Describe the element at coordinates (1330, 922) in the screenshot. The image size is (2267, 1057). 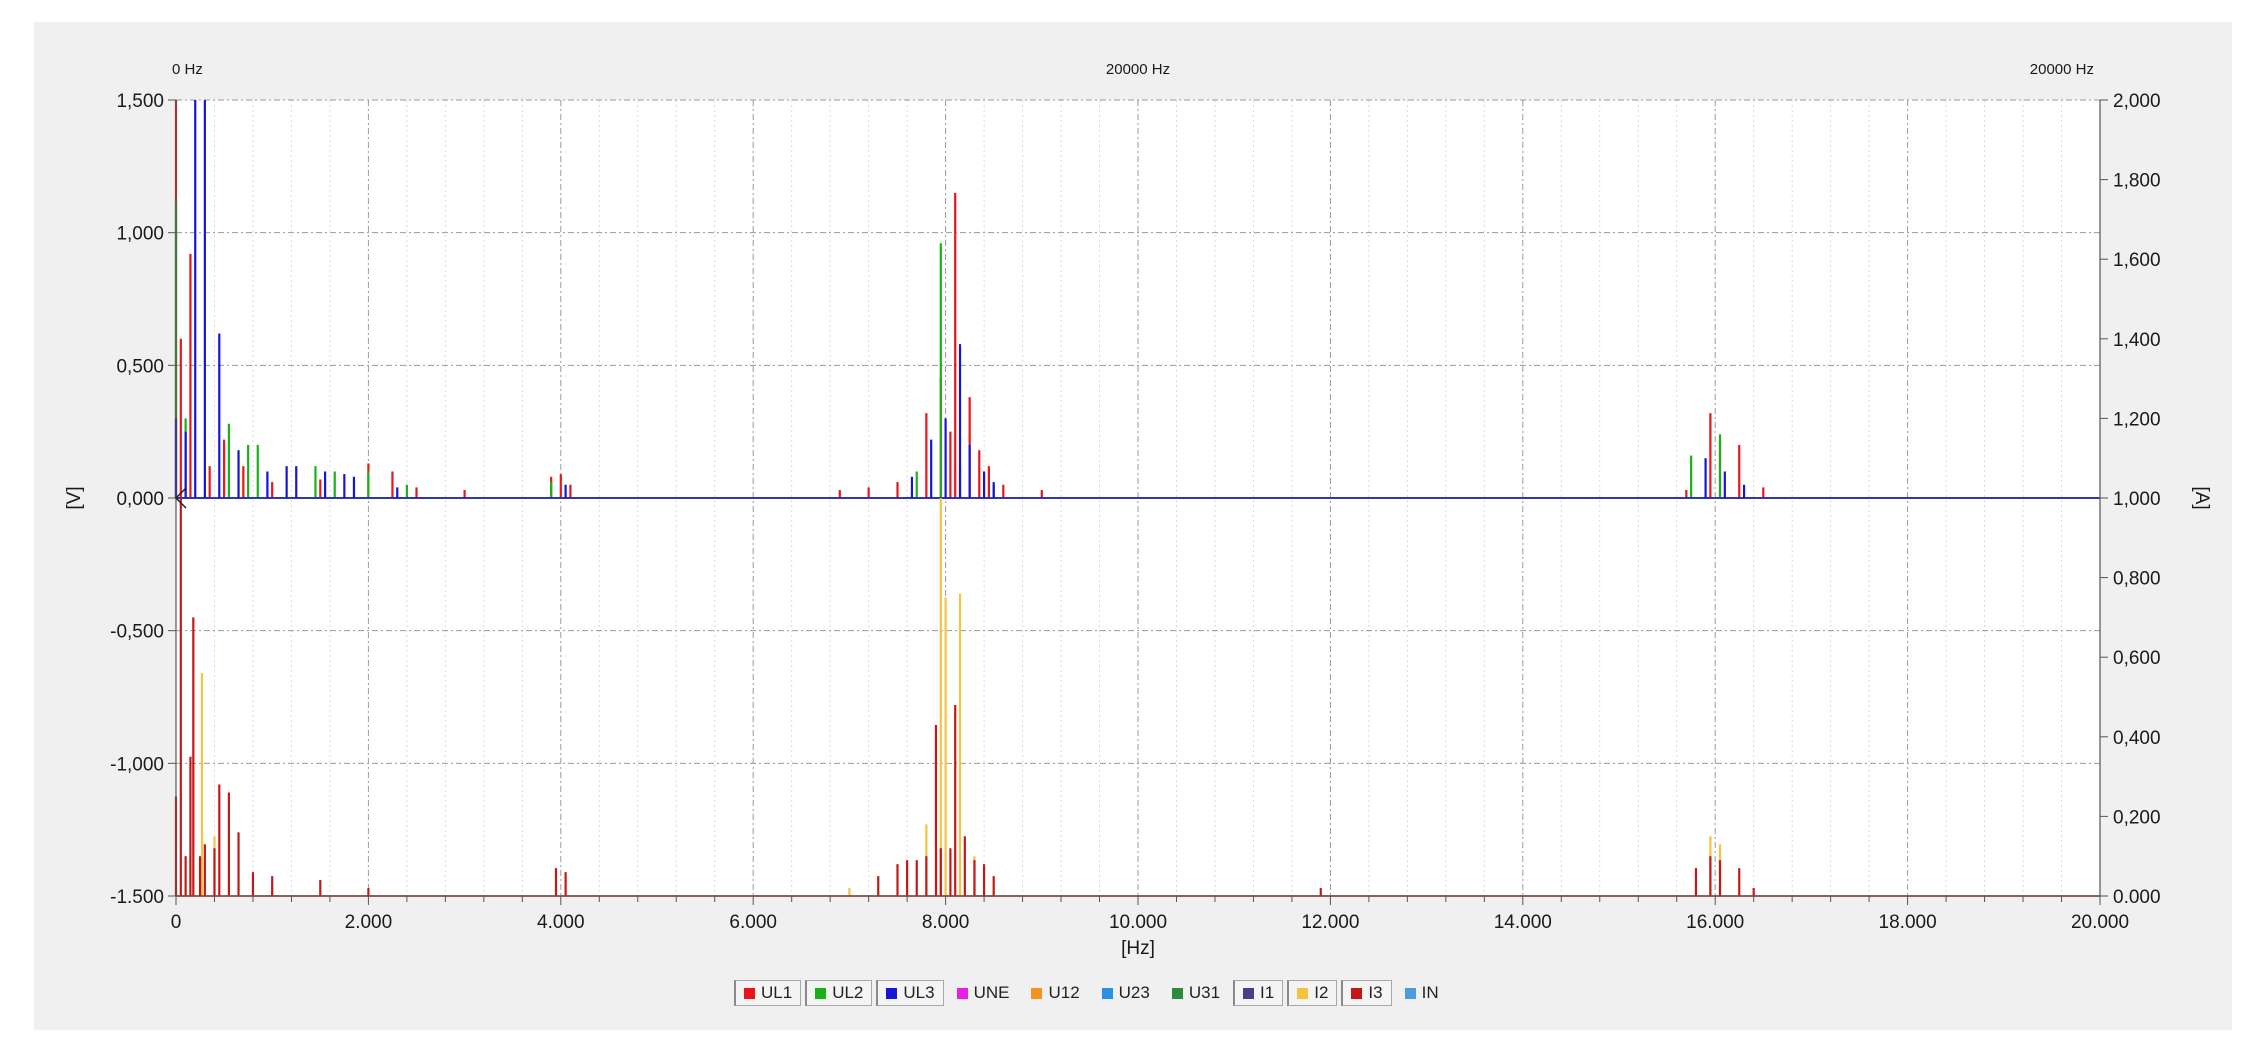
I see `x-tick-label: 12.000` at that location.